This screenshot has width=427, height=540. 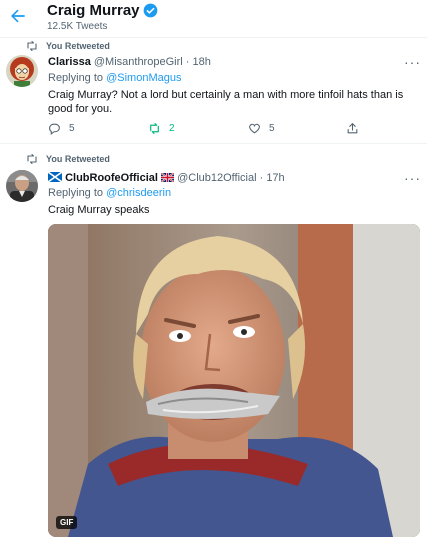 I want to click on share-icon, so click(x=352, y=128).